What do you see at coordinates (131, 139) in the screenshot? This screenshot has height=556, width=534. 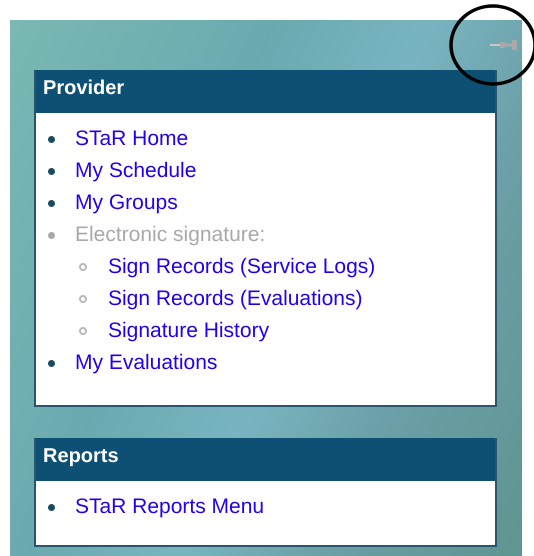 I see `menu-link: STaR Home` at bounding box center [131, 139].